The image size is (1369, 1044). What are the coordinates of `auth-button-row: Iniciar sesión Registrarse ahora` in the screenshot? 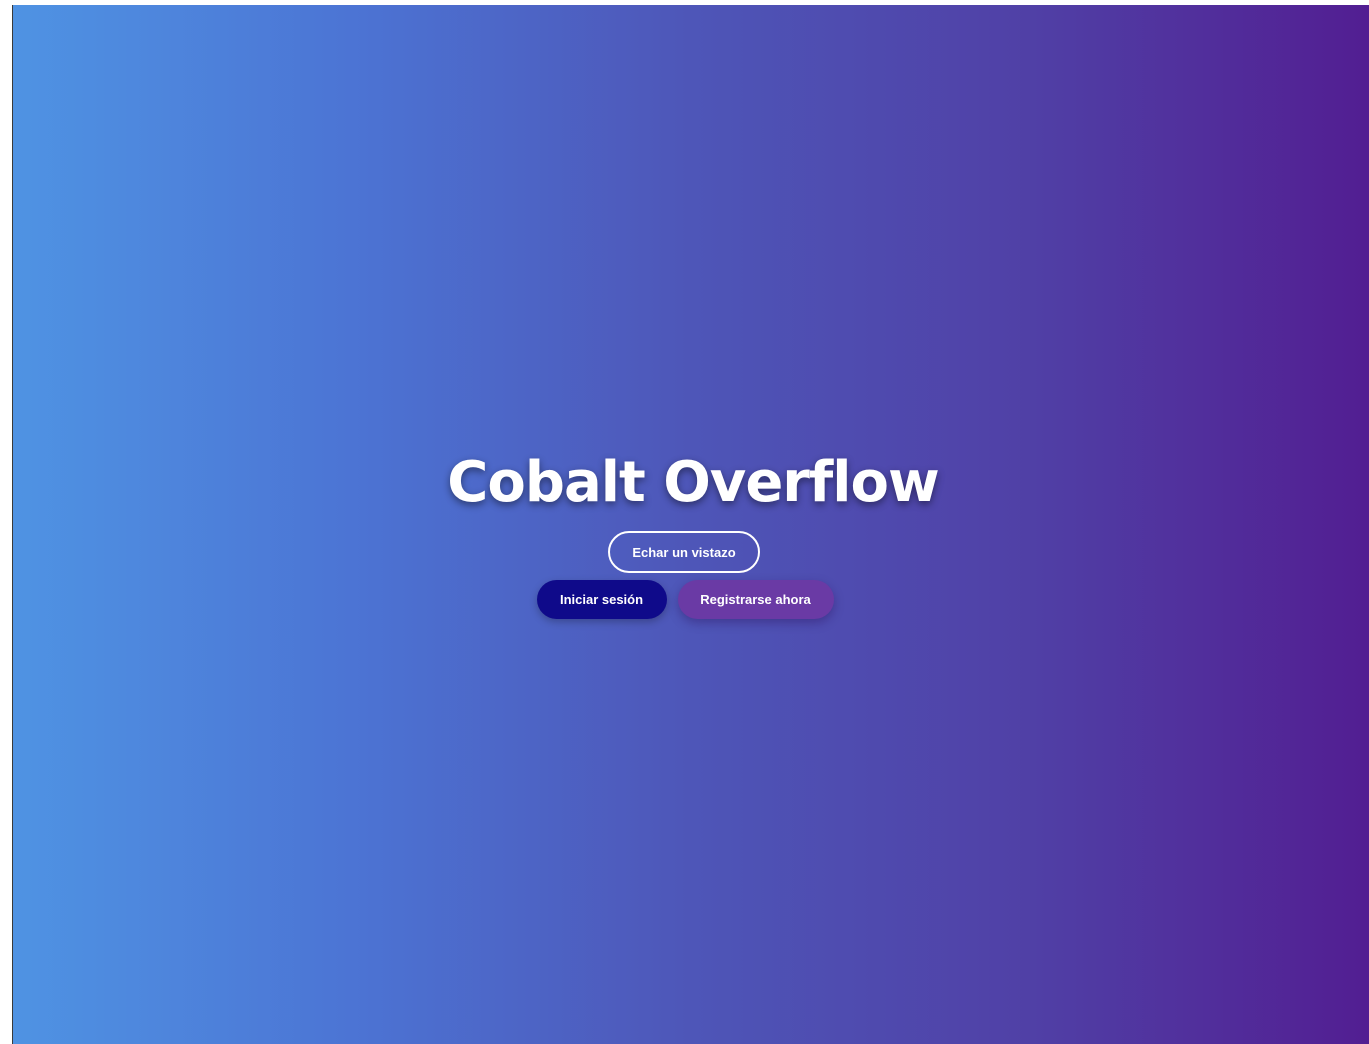 It's located at (685, 599).